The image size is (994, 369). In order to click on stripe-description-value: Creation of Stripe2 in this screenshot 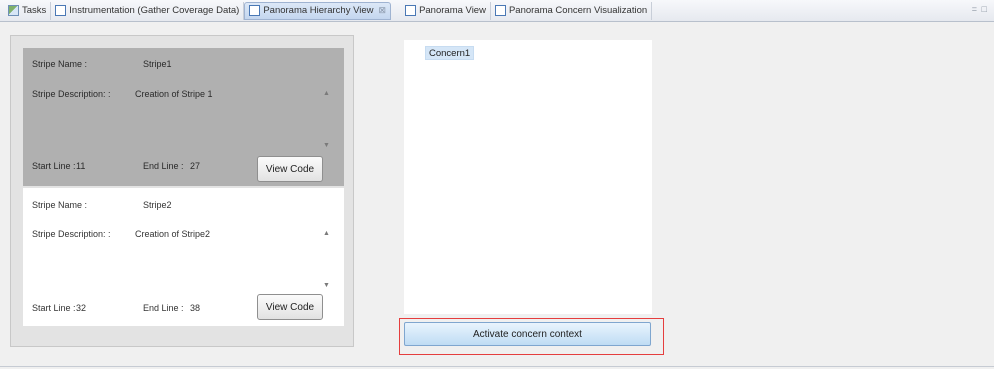, I will do `click(173, 234)`.